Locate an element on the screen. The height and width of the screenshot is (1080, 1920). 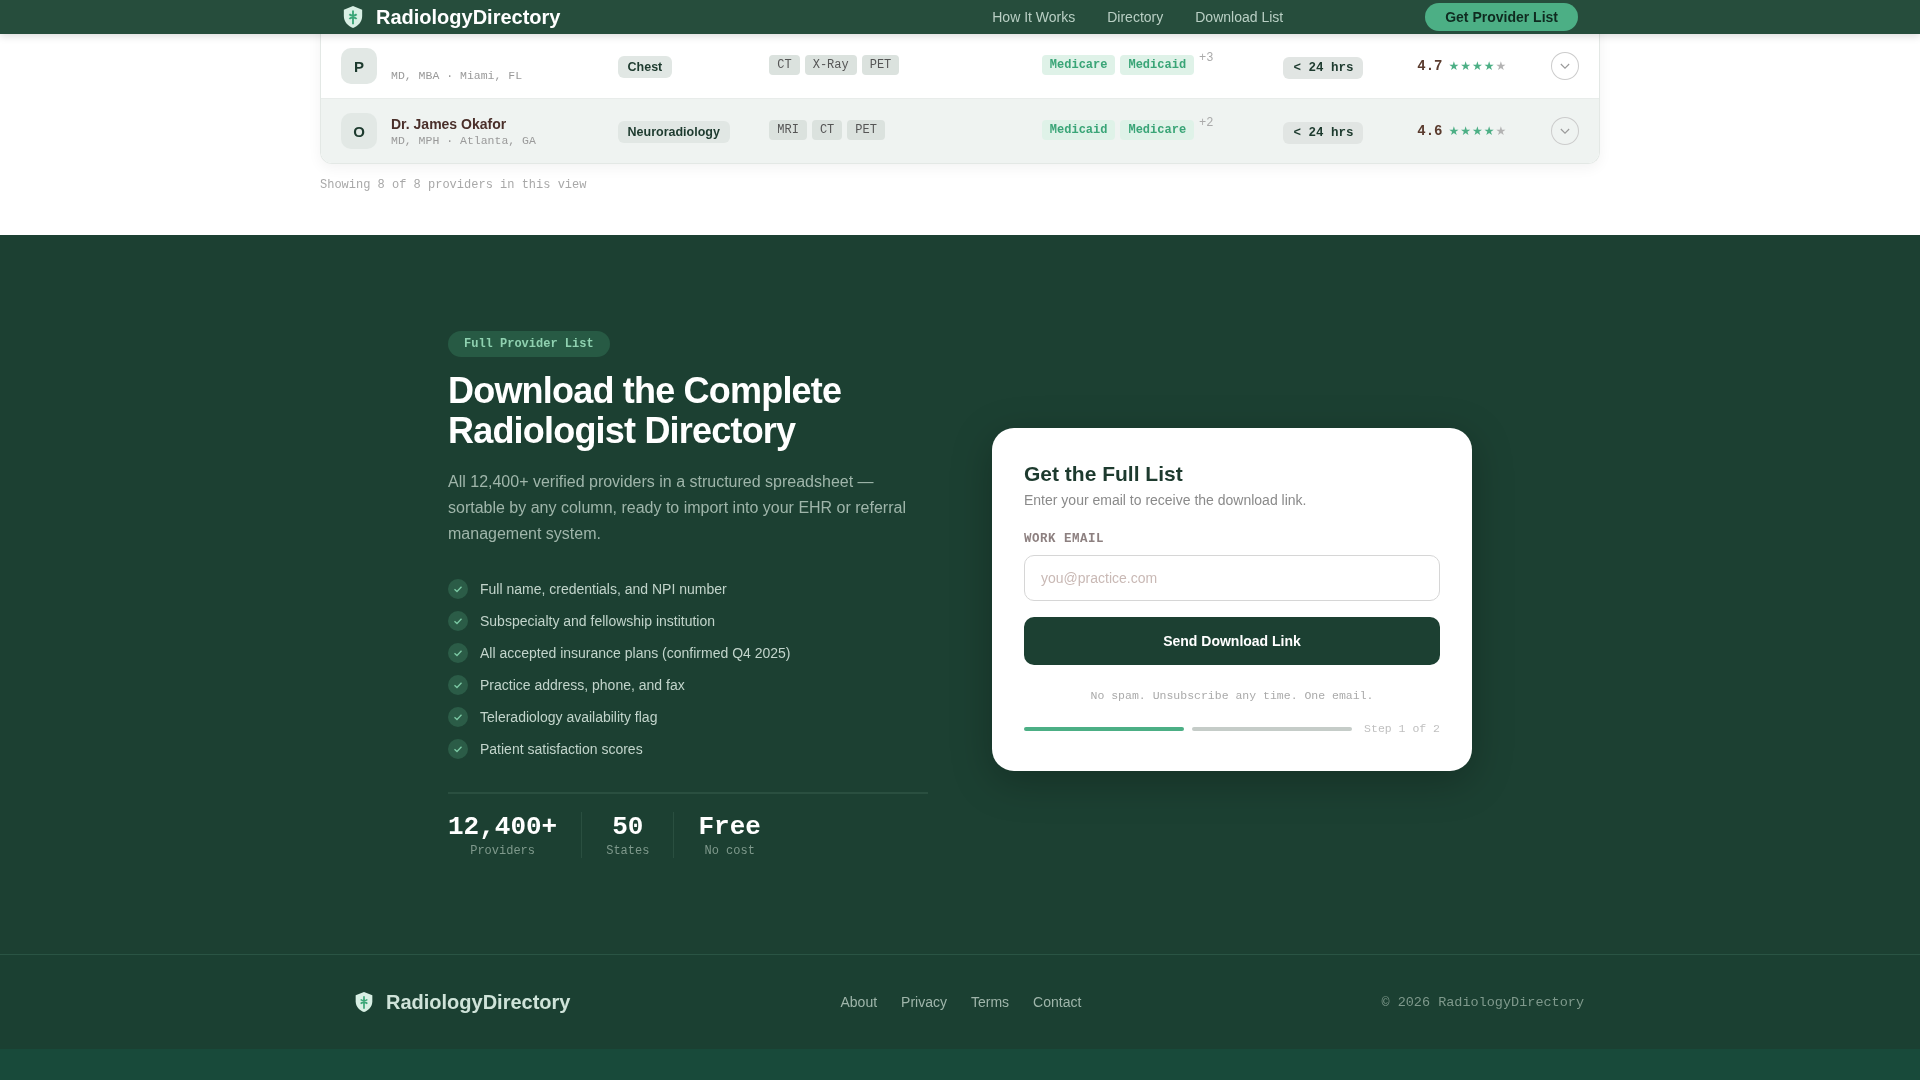
specialty-tag: Neuroradiology is located at coordinates (673, 132).